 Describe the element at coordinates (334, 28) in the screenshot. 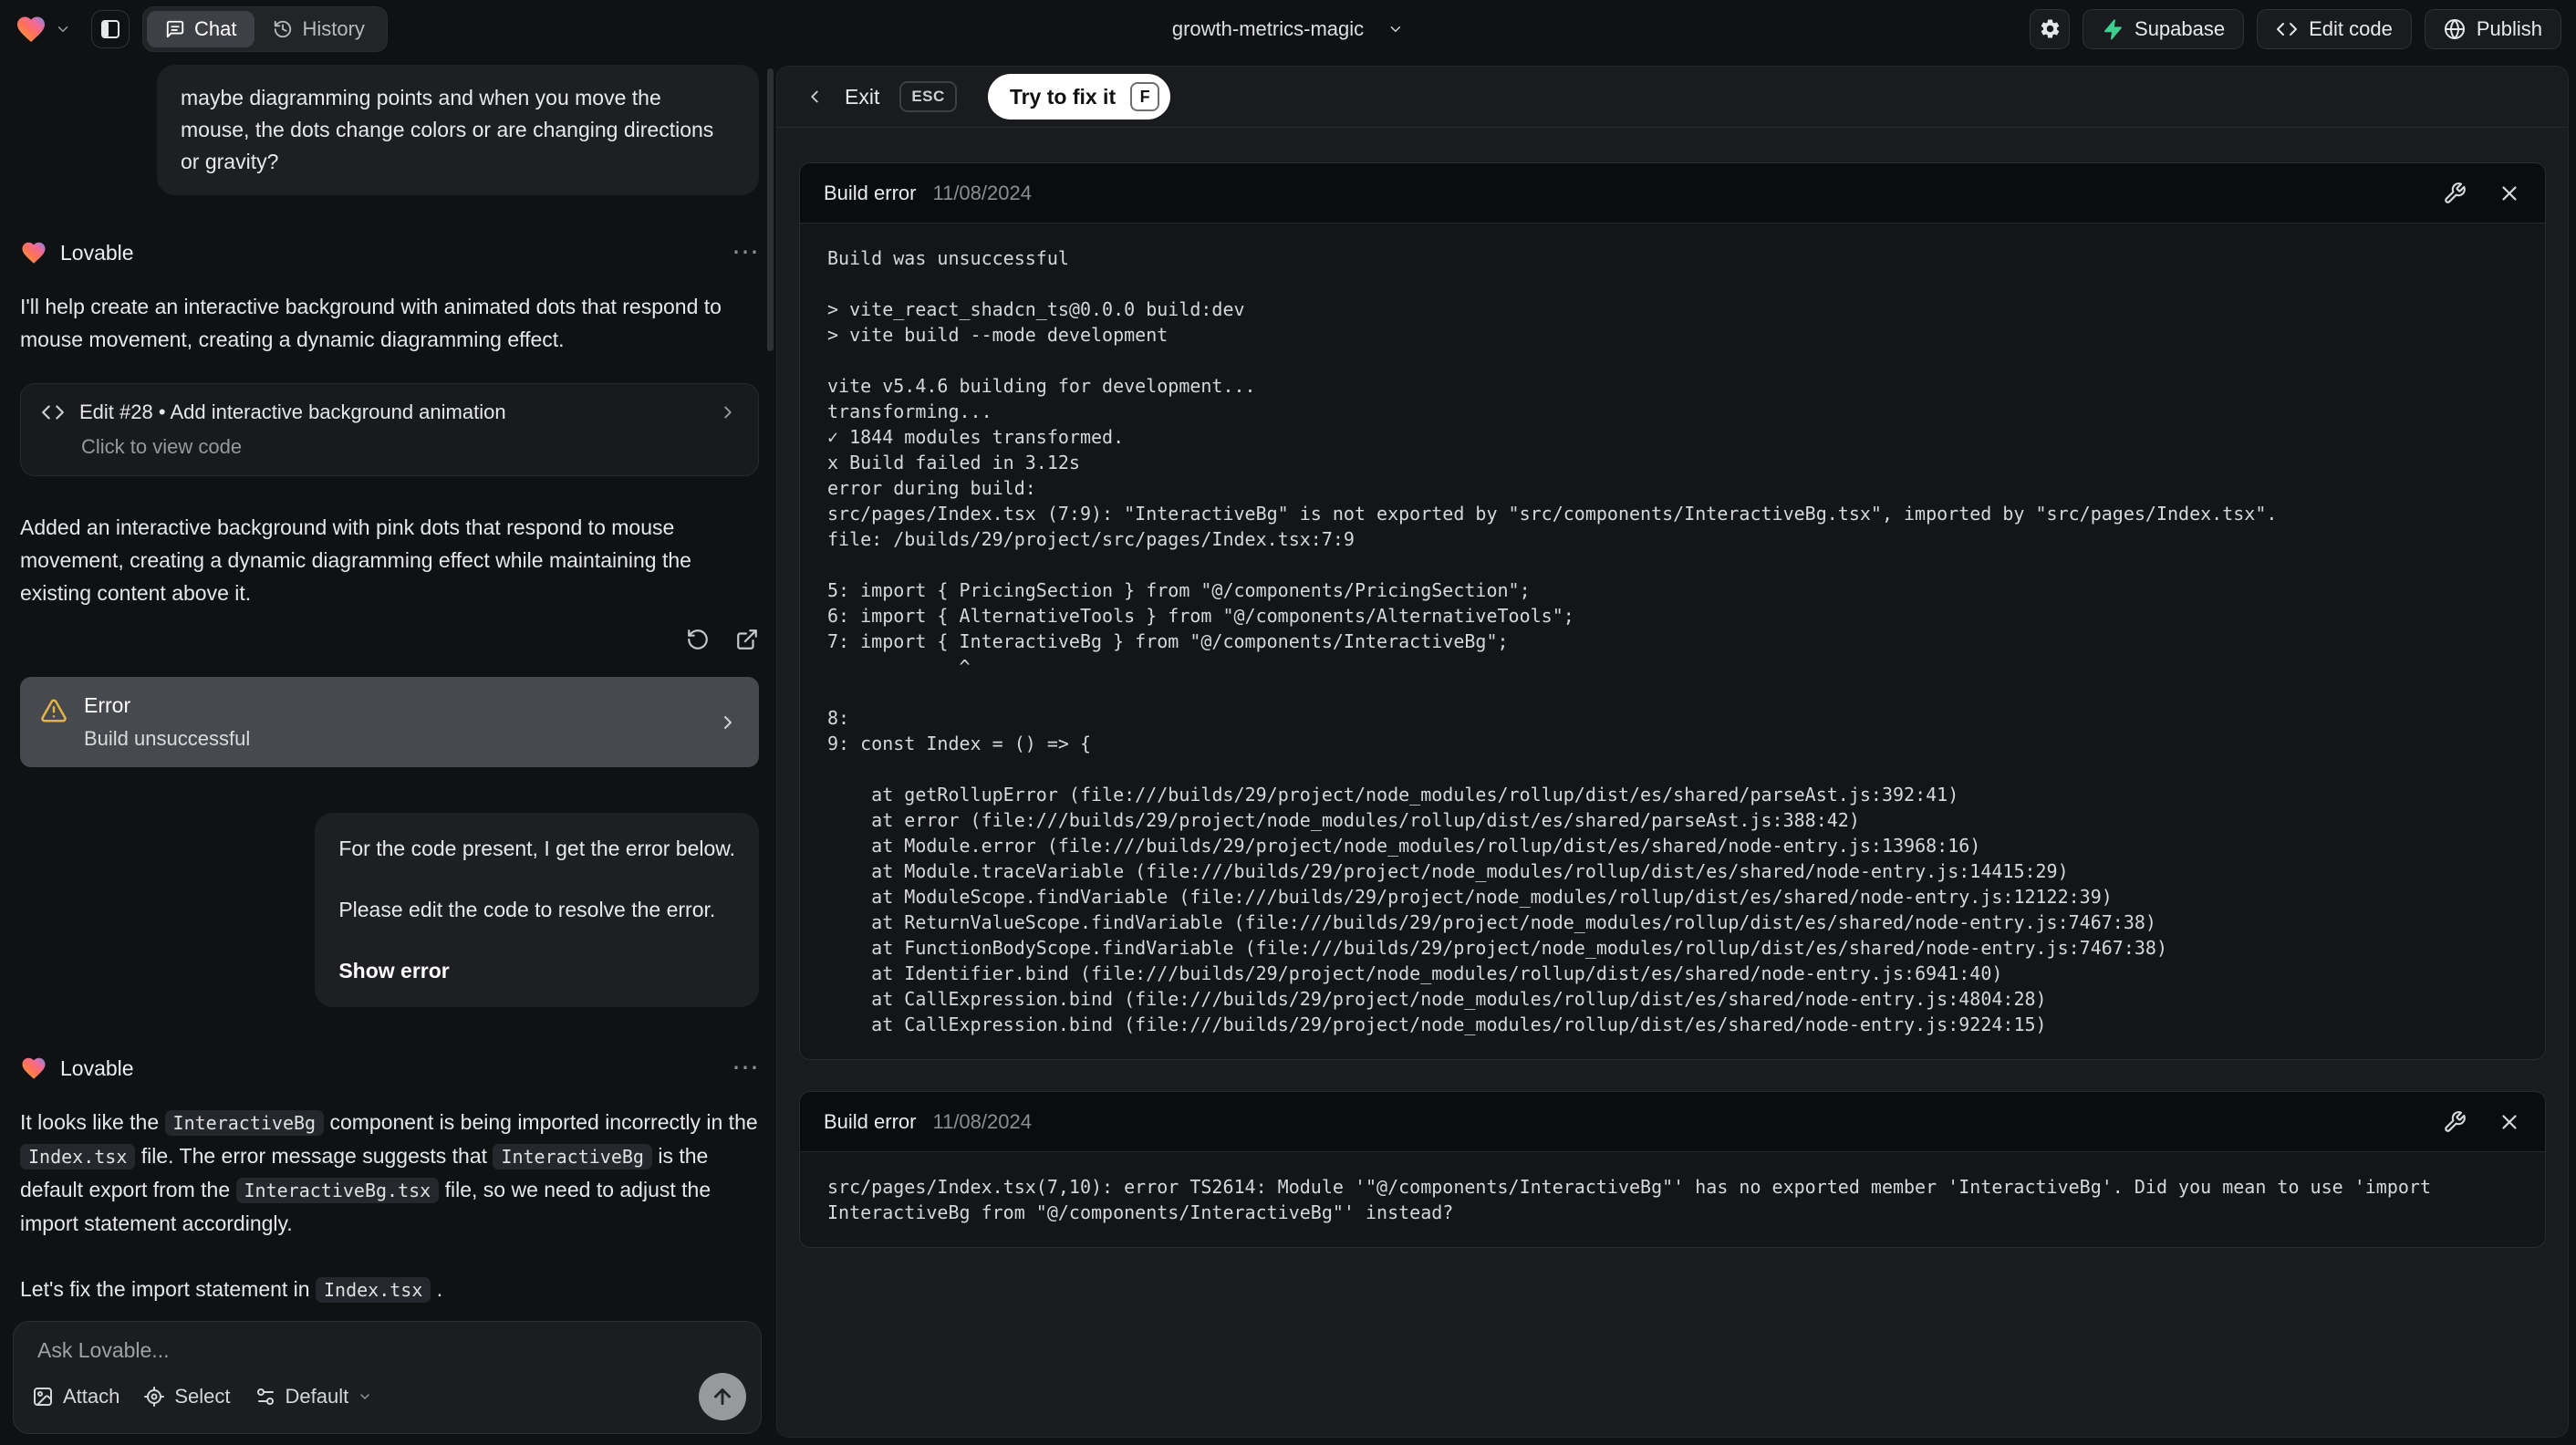

I see `tab-history-label: History` at that location.